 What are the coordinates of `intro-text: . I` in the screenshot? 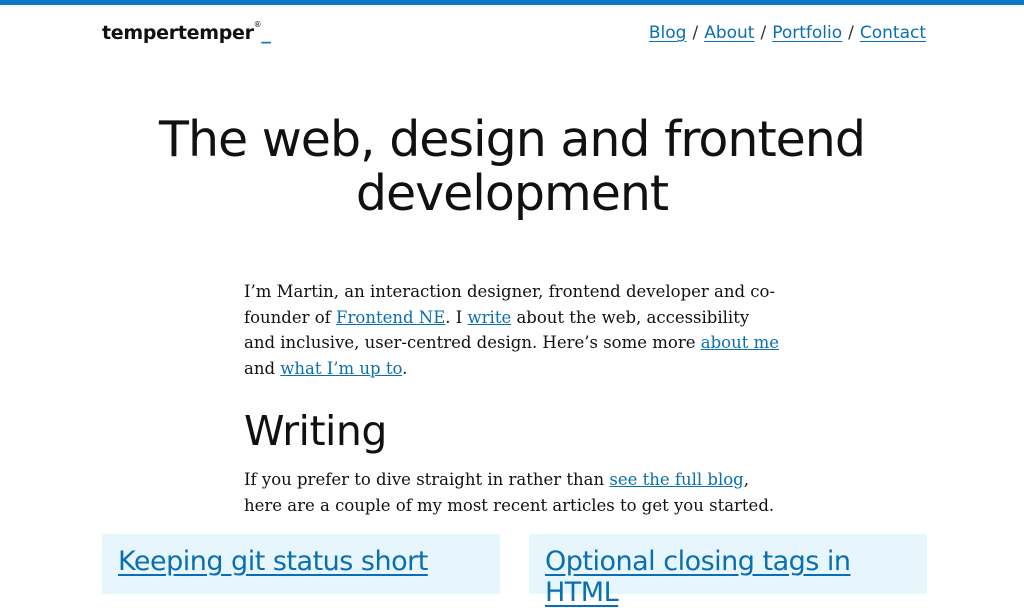 It's located at (456, 317).